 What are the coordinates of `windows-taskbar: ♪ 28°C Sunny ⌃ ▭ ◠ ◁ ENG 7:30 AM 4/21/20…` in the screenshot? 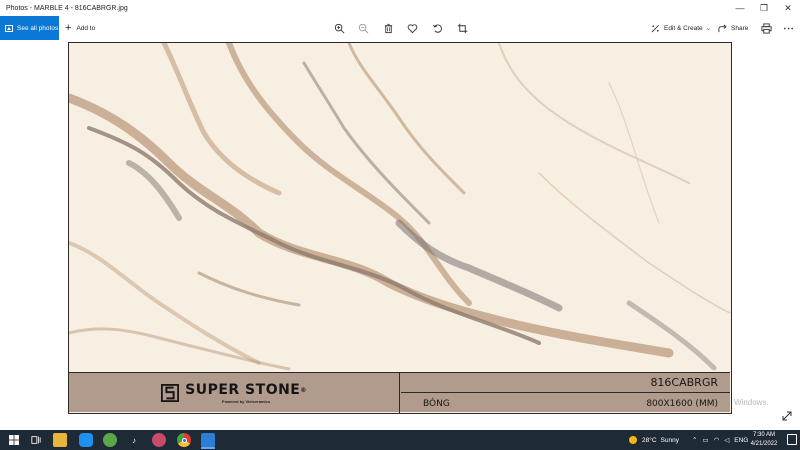 It's located at (400, 440).